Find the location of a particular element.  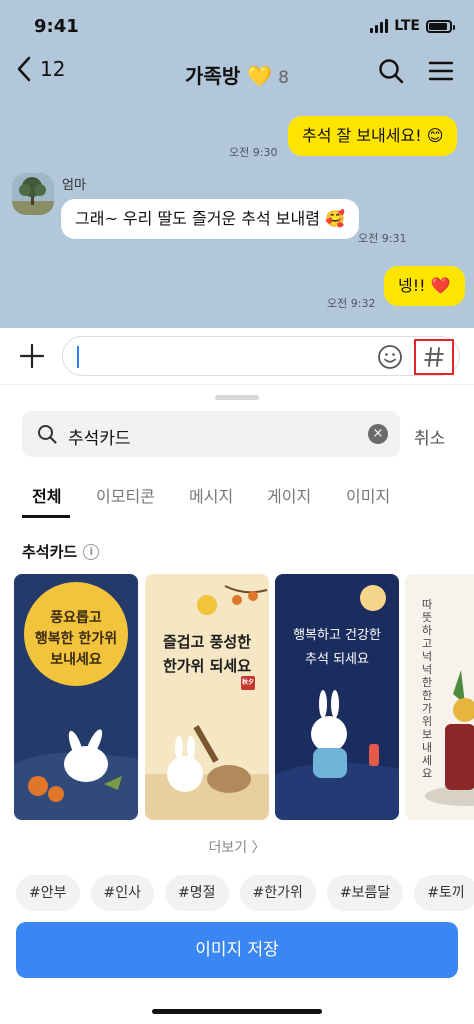

card-item: 행복하고 건강한 추석 되세요 is located at coordinates (337, 697).